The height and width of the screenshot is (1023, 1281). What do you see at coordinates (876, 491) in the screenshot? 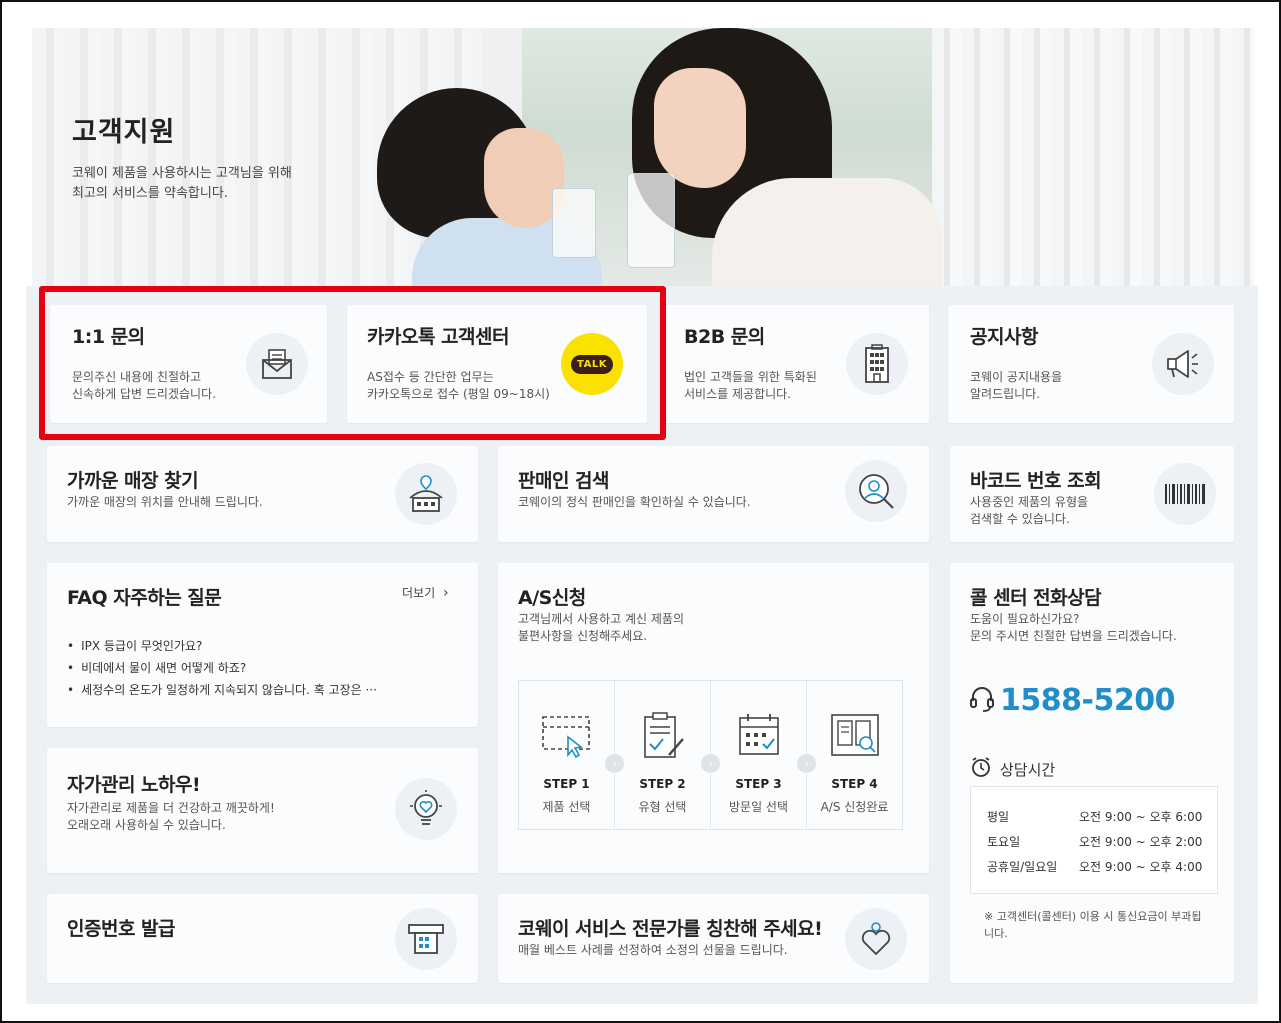
I see `person-search-icon` at bounding box center [876, 491].